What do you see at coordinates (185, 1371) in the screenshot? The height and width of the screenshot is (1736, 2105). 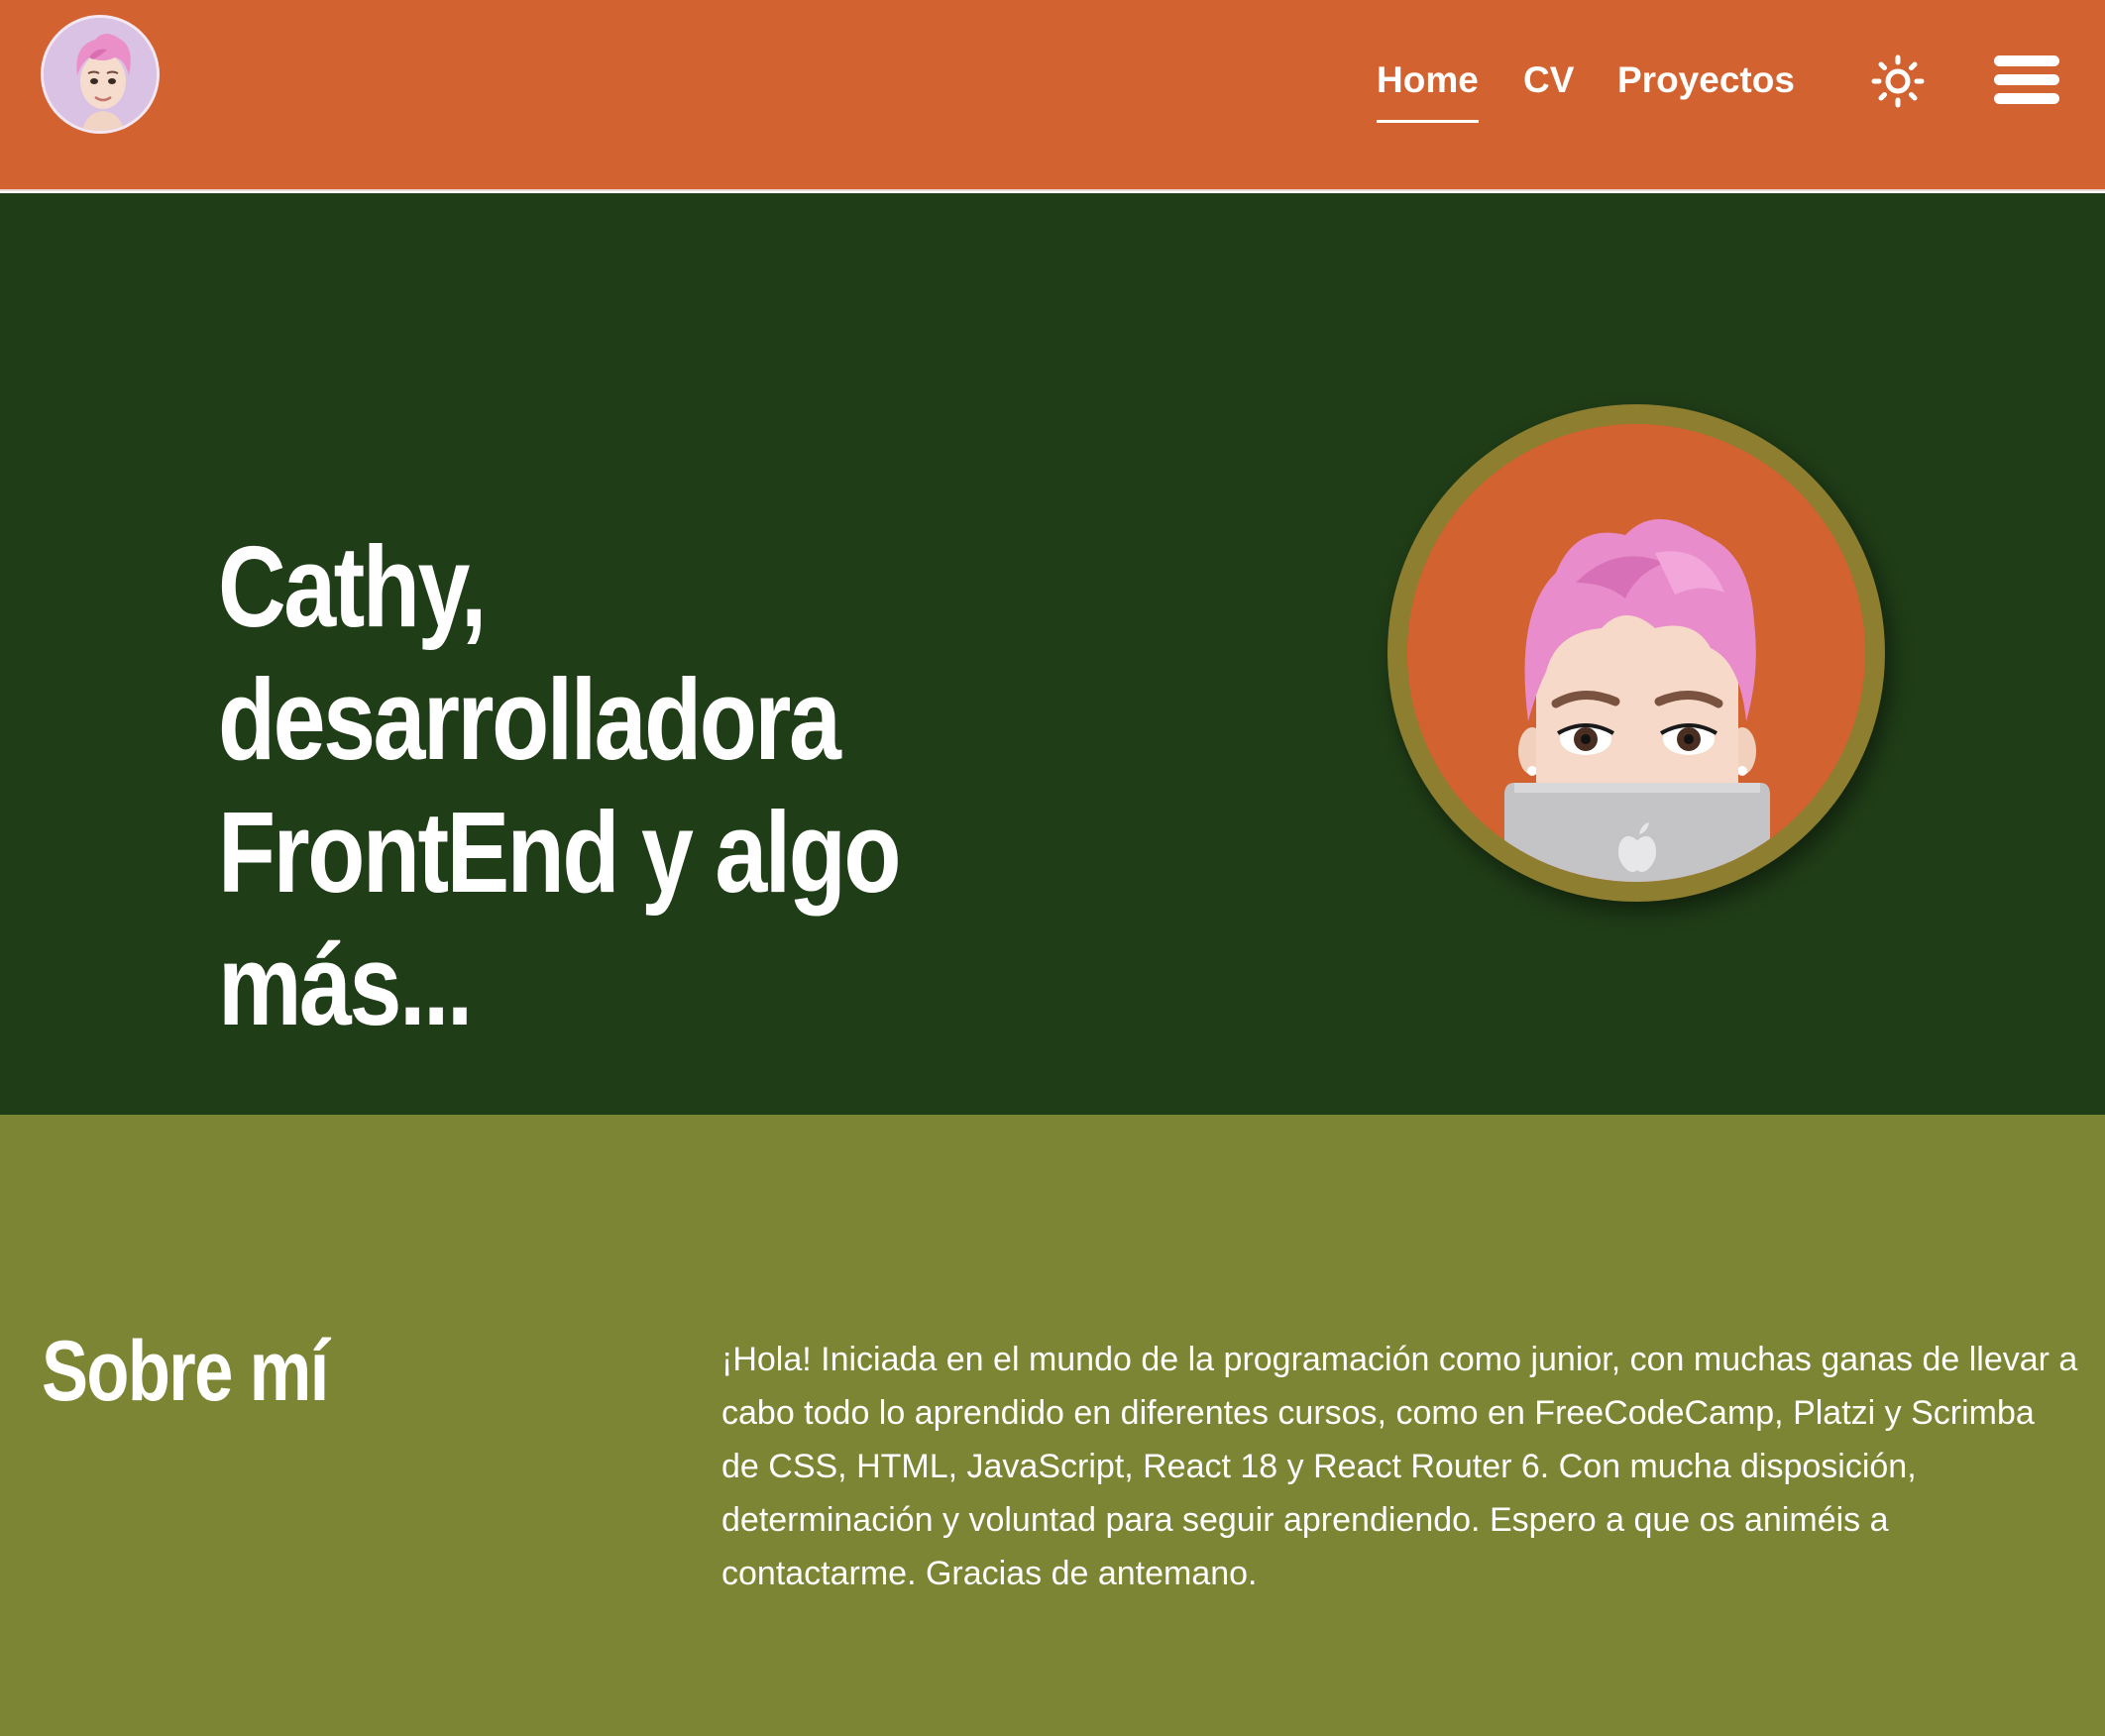 I see `about-heading: Sobre mí` at bounding box center [185, 1371].